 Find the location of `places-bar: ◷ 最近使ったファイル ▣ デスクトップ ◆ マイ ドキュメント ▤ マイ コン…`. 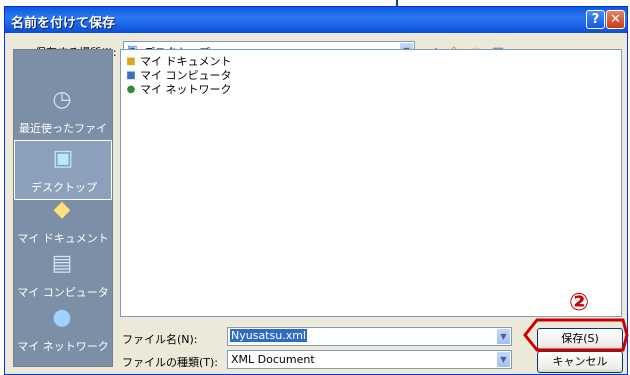

places-bar: ◷ 最近使ったファイル ▣ デスクトップ ◆ マイ ドキュメント ▤ マイ コン… is located at coordinates (63, 208).